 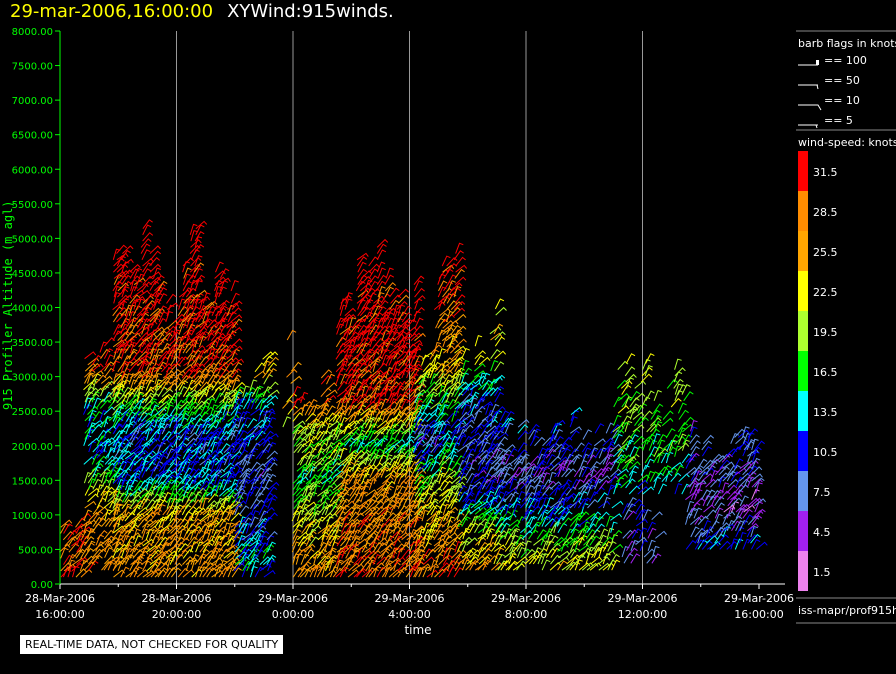 What do you see at coordinates (845, 60) in the screenshot?
I see `svg-text: == 100` at bounding box center [845, 60].